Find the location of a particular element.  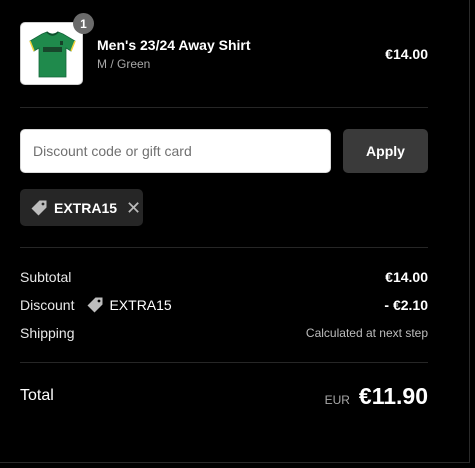

total-row: Total EUR €11.90 is located at coordinates (224, 396).